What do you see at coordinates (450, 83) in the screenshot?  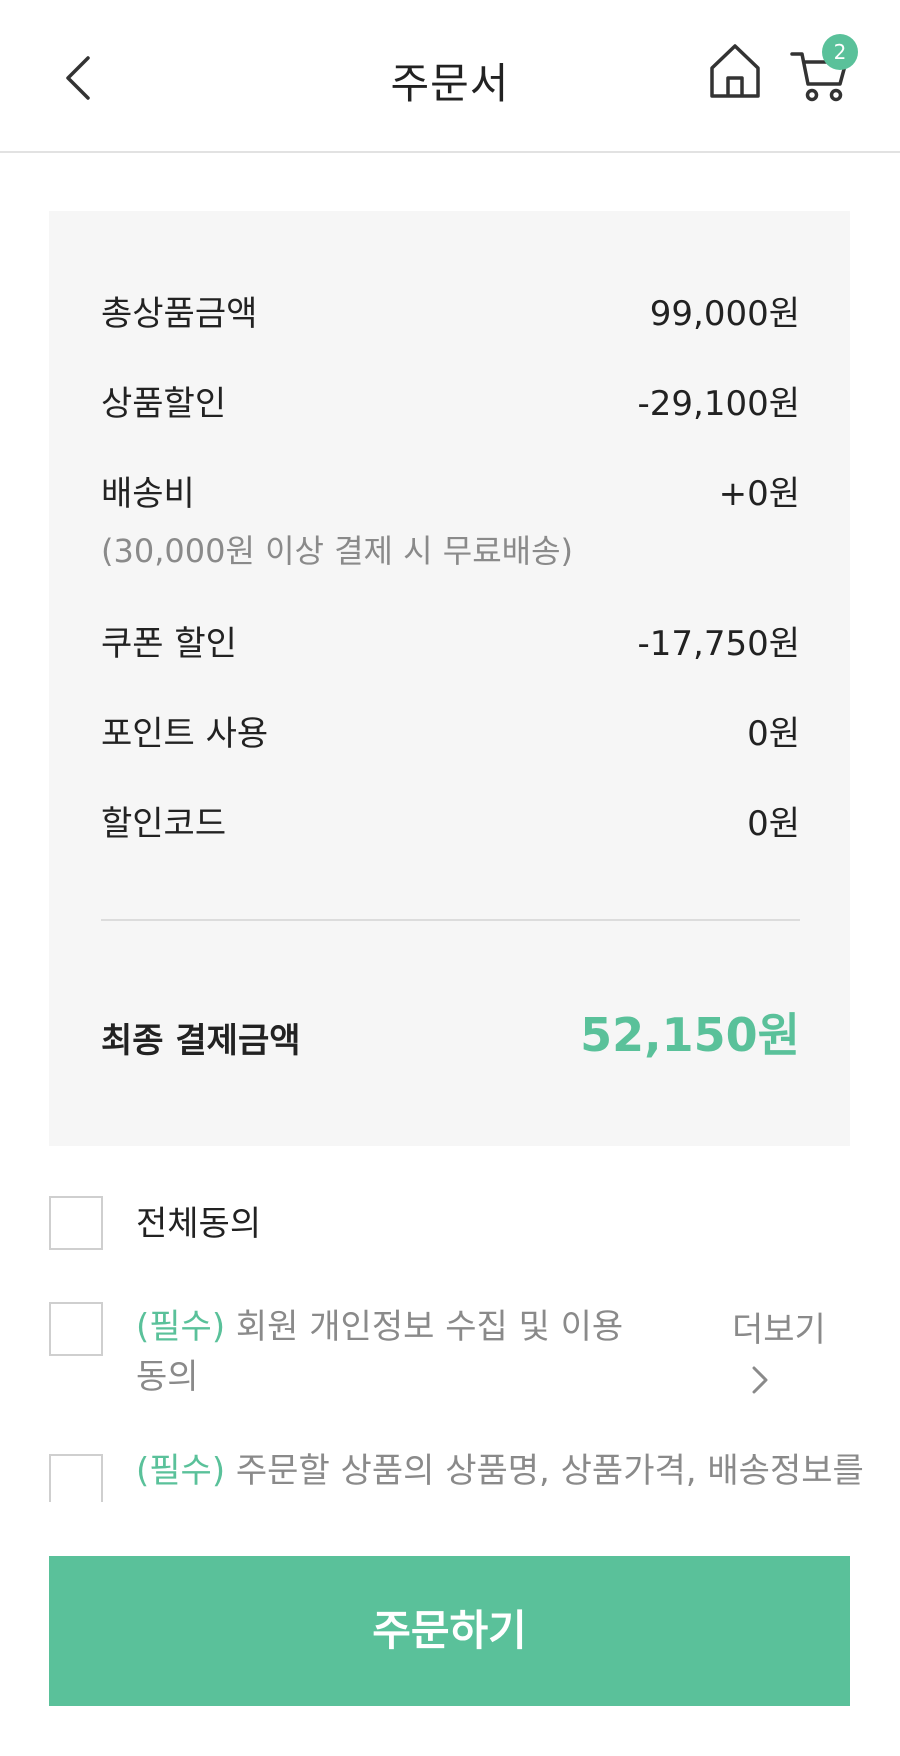 I see `page-title: 주문서` at bounding box center [450, 83].